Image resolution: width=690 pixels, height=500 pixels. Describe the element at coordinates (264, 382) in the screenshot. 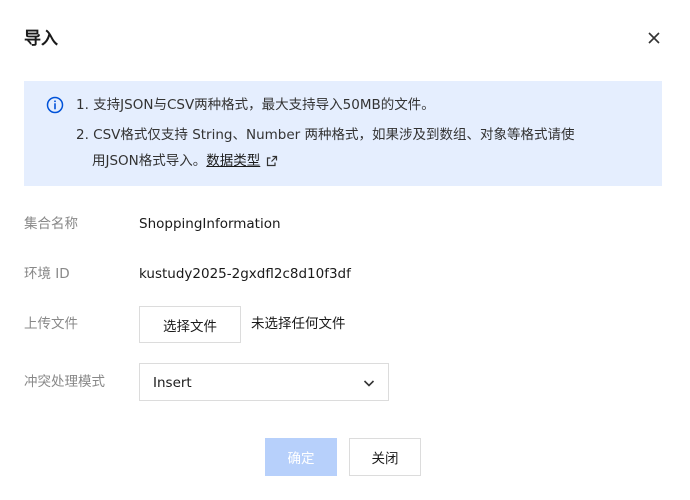

I see `conflict-mode-select: Insert` at that location.